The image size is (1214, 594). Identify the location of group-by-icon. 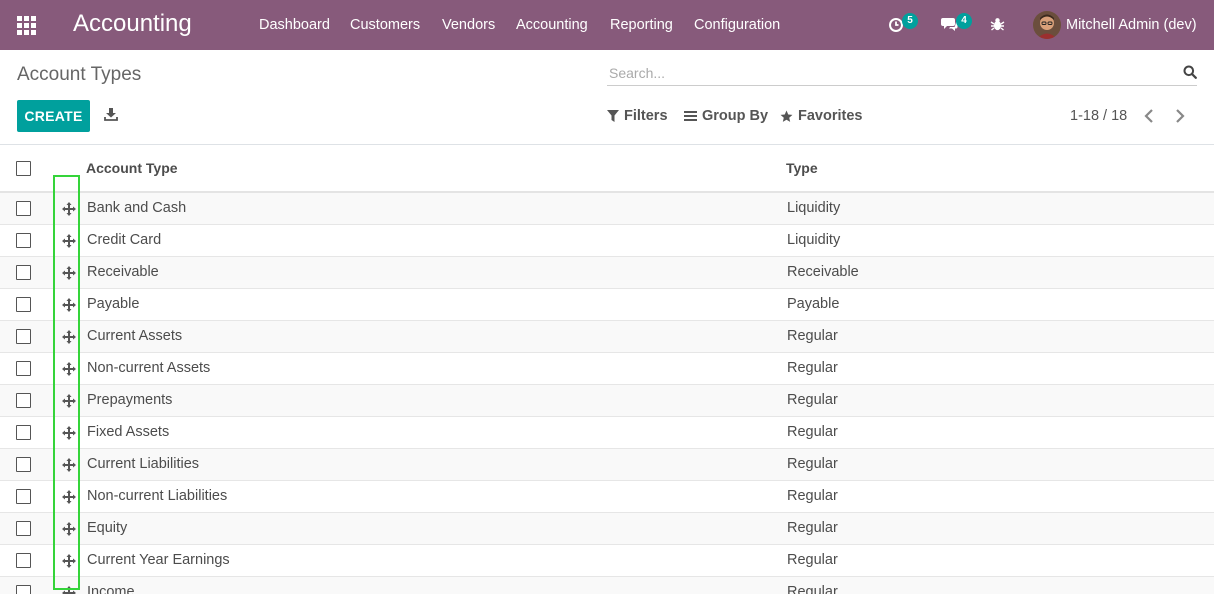
(690, 116).